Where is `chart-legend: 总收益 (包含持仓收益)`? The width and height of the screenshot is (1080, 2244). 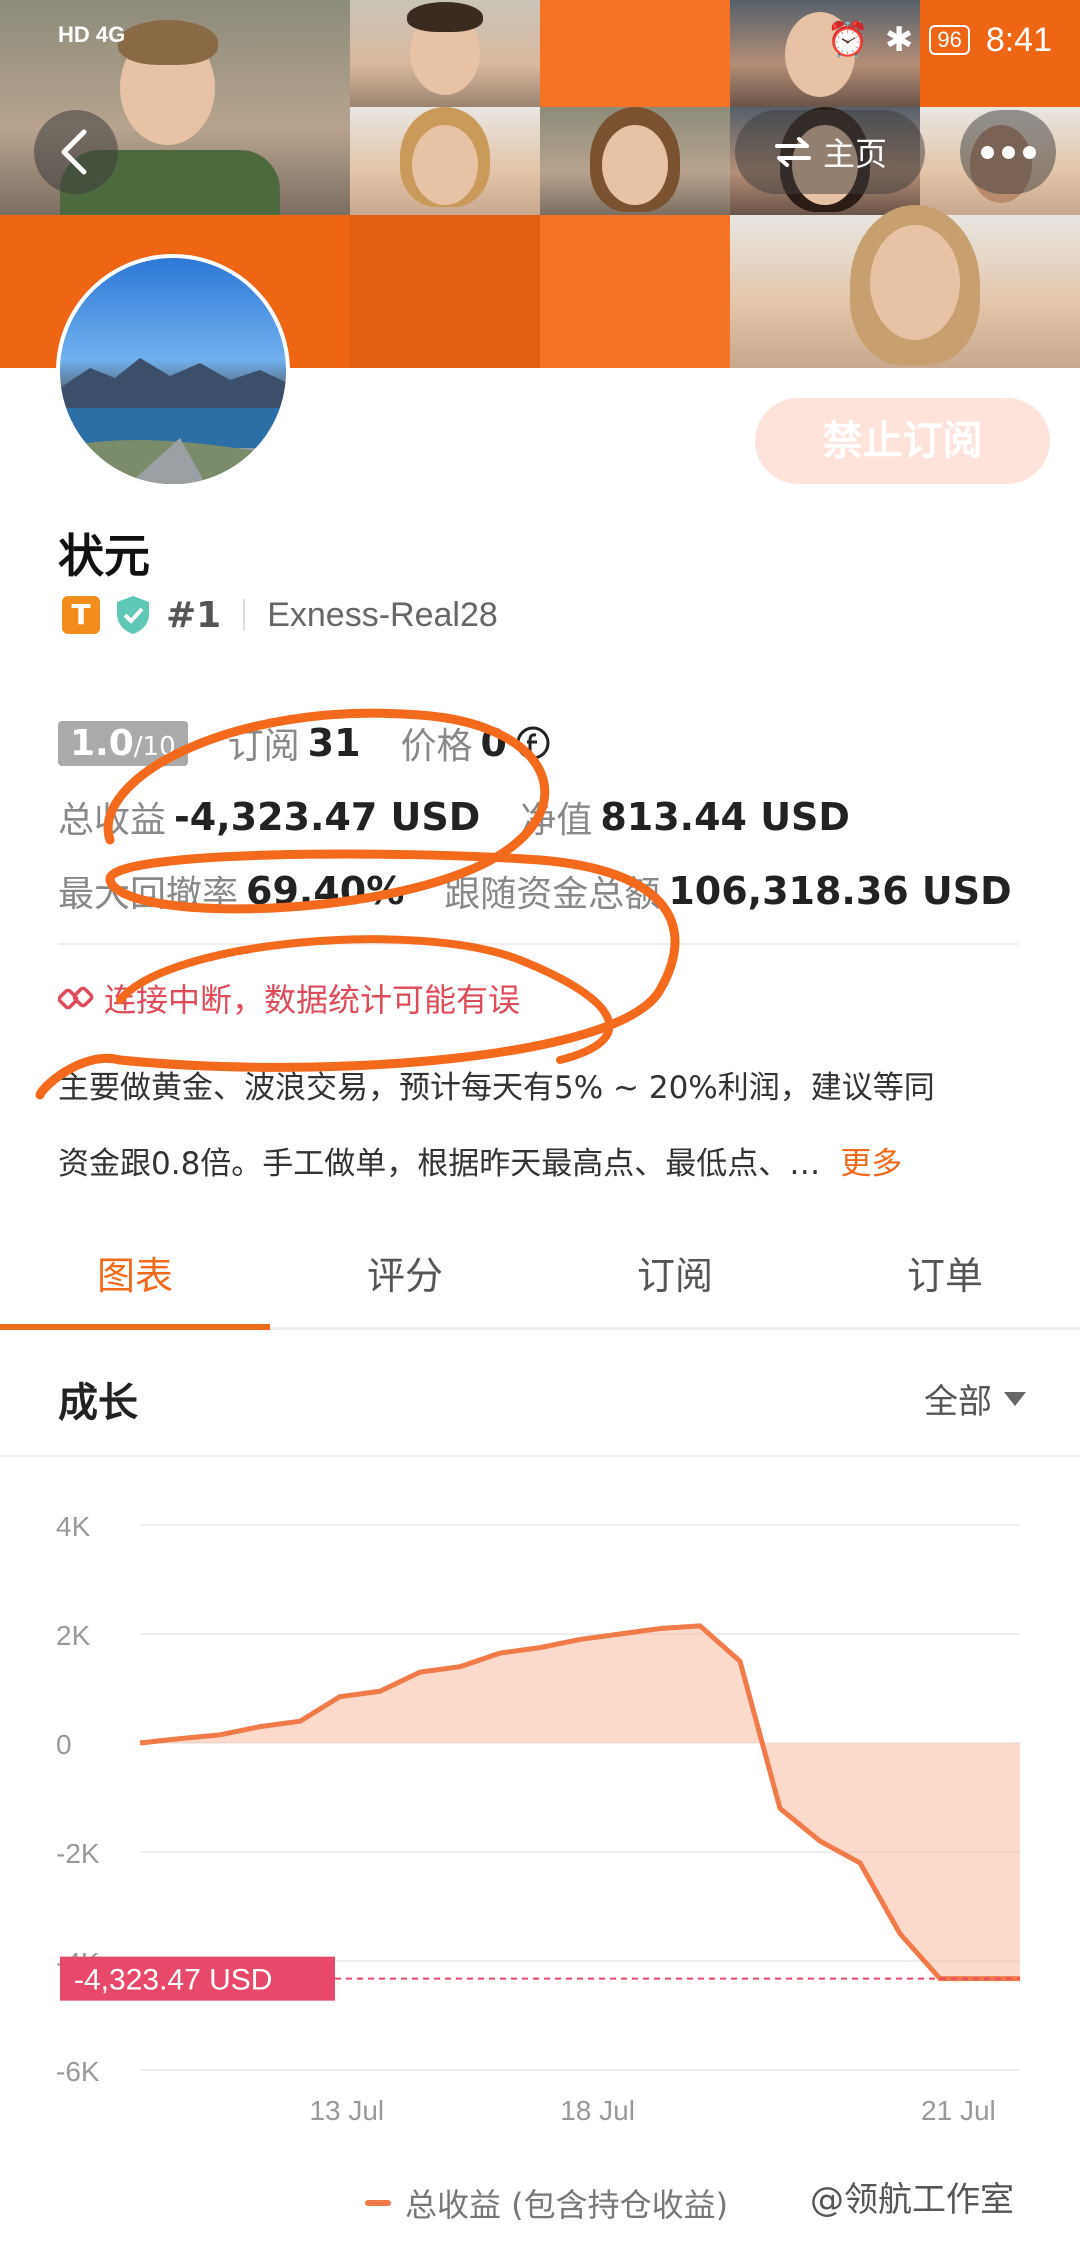
chart-legend: 总收益 (包含持仓收益) is located at coordinates (546, 2203).